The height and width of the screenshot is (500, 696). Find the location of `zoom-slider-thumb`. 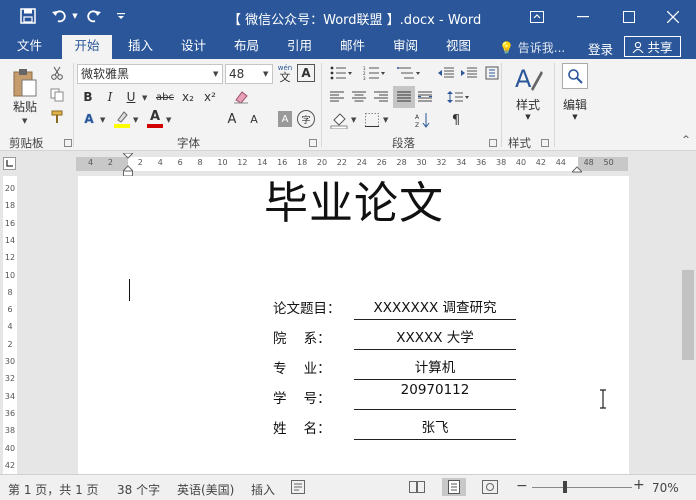

zoom-slider-thumb is located at coordinates (565, 487).